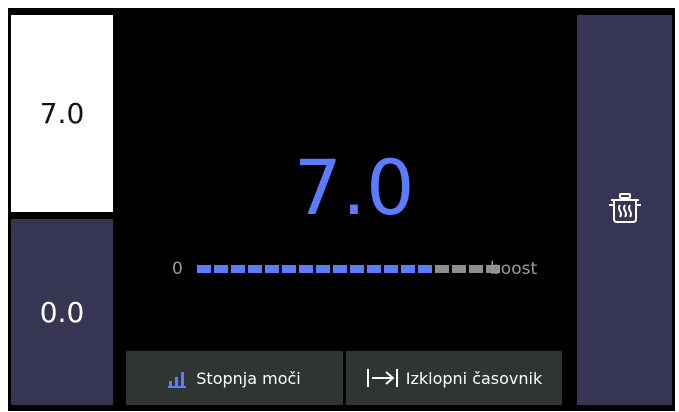 This screenshot has width=679, height=412. I want to click on pot-icon, so click(625, 210).